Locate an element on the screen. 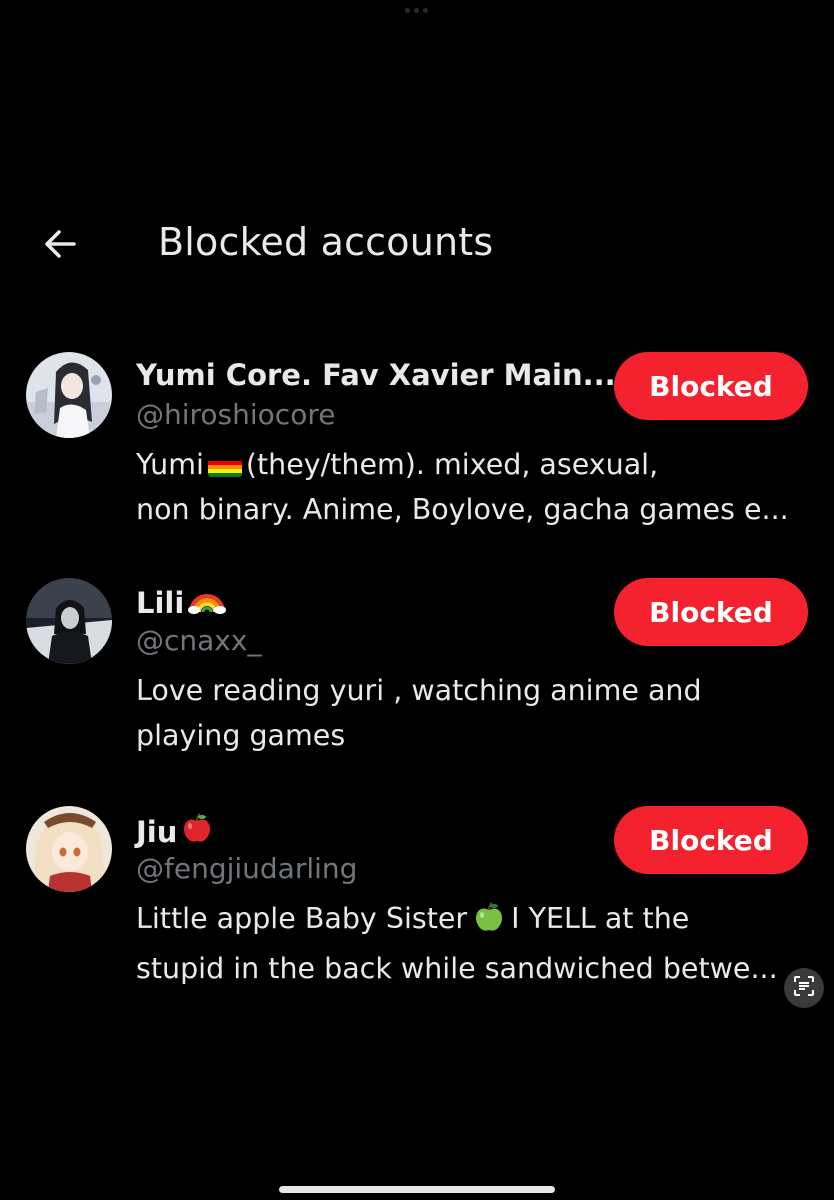 This screenshot has width=834, height=1200. handle: @hiroshiocore is located at coordinates (236, 414).